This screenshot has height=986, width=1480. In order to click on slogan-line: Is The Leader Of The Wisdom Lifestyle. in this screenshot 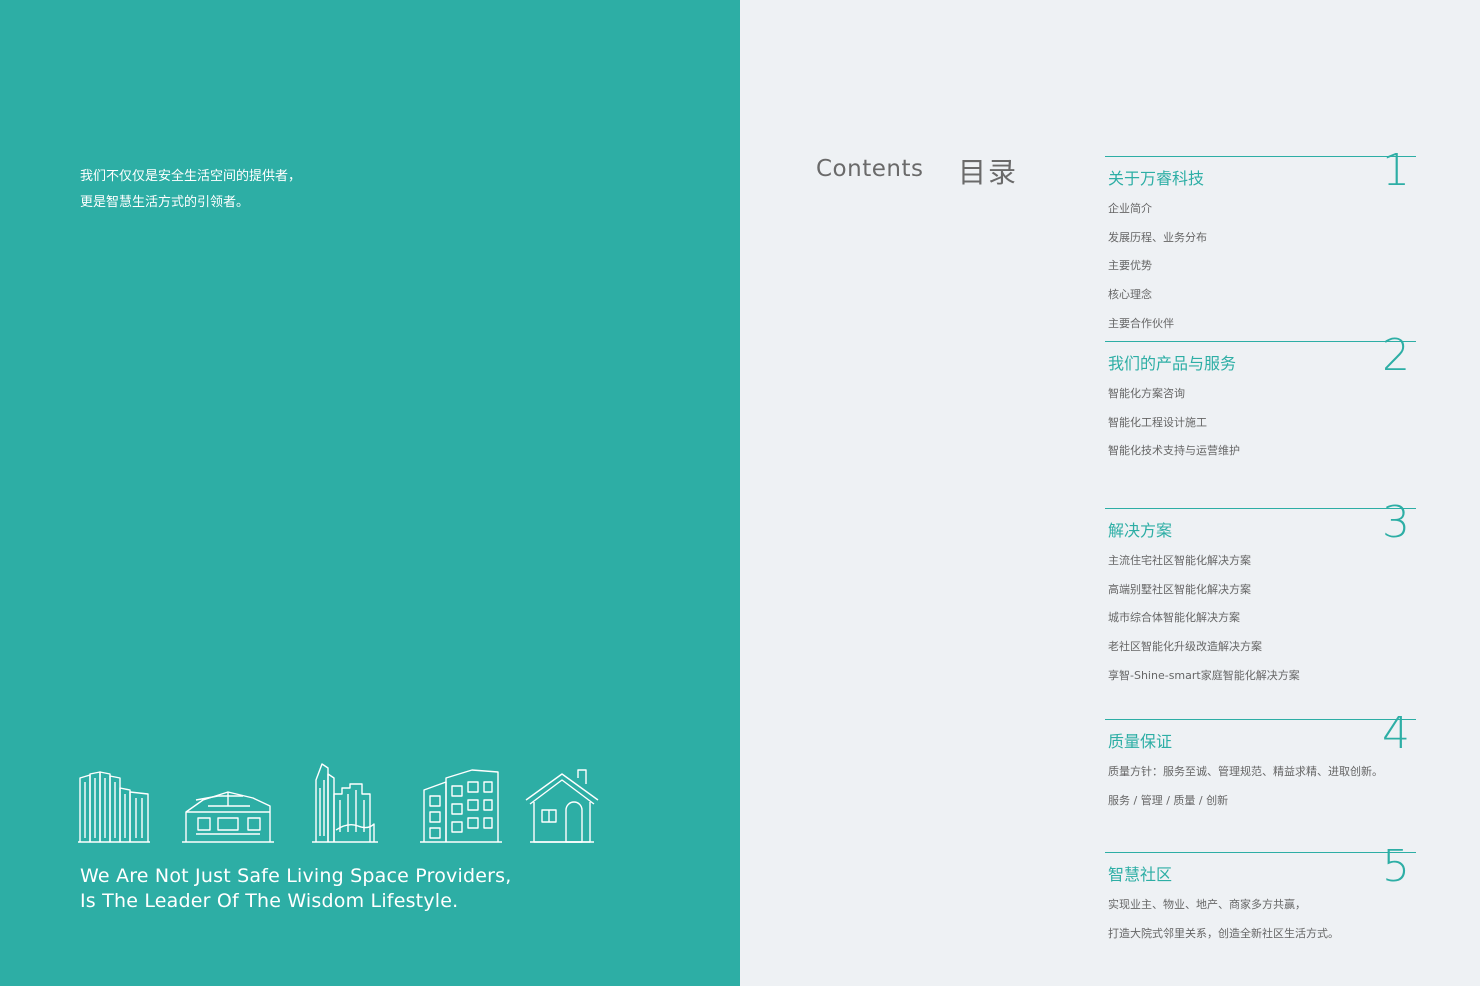, I will do `click(269, 901)`.